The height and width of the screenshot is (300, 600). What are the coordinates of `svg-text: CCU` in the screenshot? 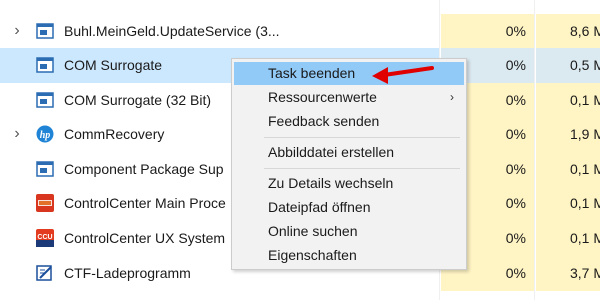 It's located at (44, 237).